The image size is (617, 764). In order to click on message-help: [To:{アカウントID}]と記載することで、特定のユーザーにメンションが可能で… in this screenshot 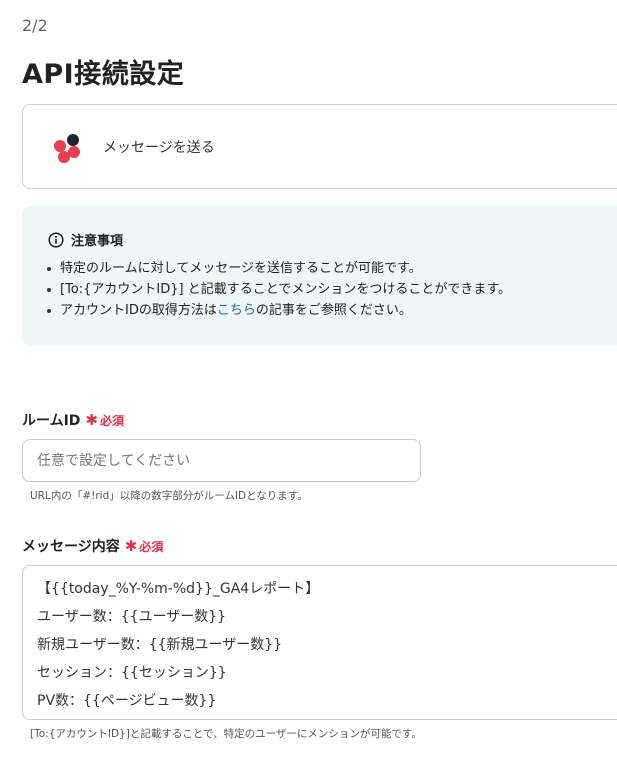, I will do `click(226, 734)`.